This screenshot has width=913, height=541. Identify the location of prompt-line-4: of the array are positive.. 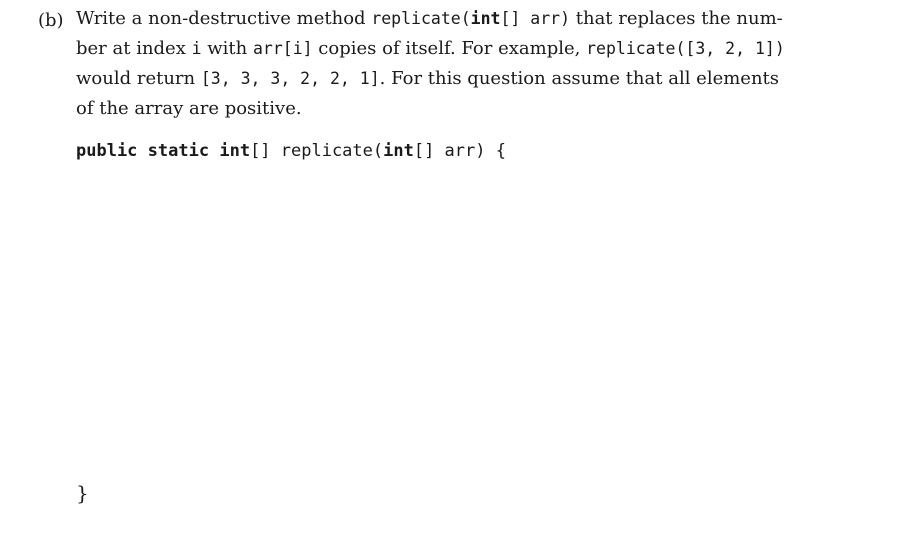
(189, 109).